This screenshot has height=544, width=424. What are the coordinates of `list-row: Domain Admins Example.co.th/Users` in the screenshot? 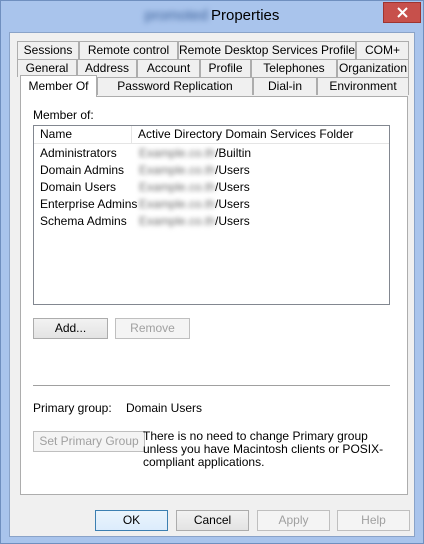 It's located at (211, 170).